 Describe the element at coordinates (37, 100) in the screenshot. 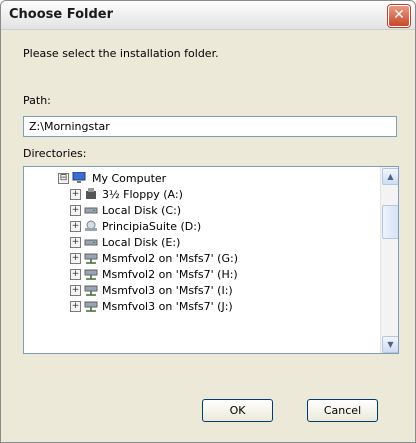

I see `path-label: Path:` at that location.